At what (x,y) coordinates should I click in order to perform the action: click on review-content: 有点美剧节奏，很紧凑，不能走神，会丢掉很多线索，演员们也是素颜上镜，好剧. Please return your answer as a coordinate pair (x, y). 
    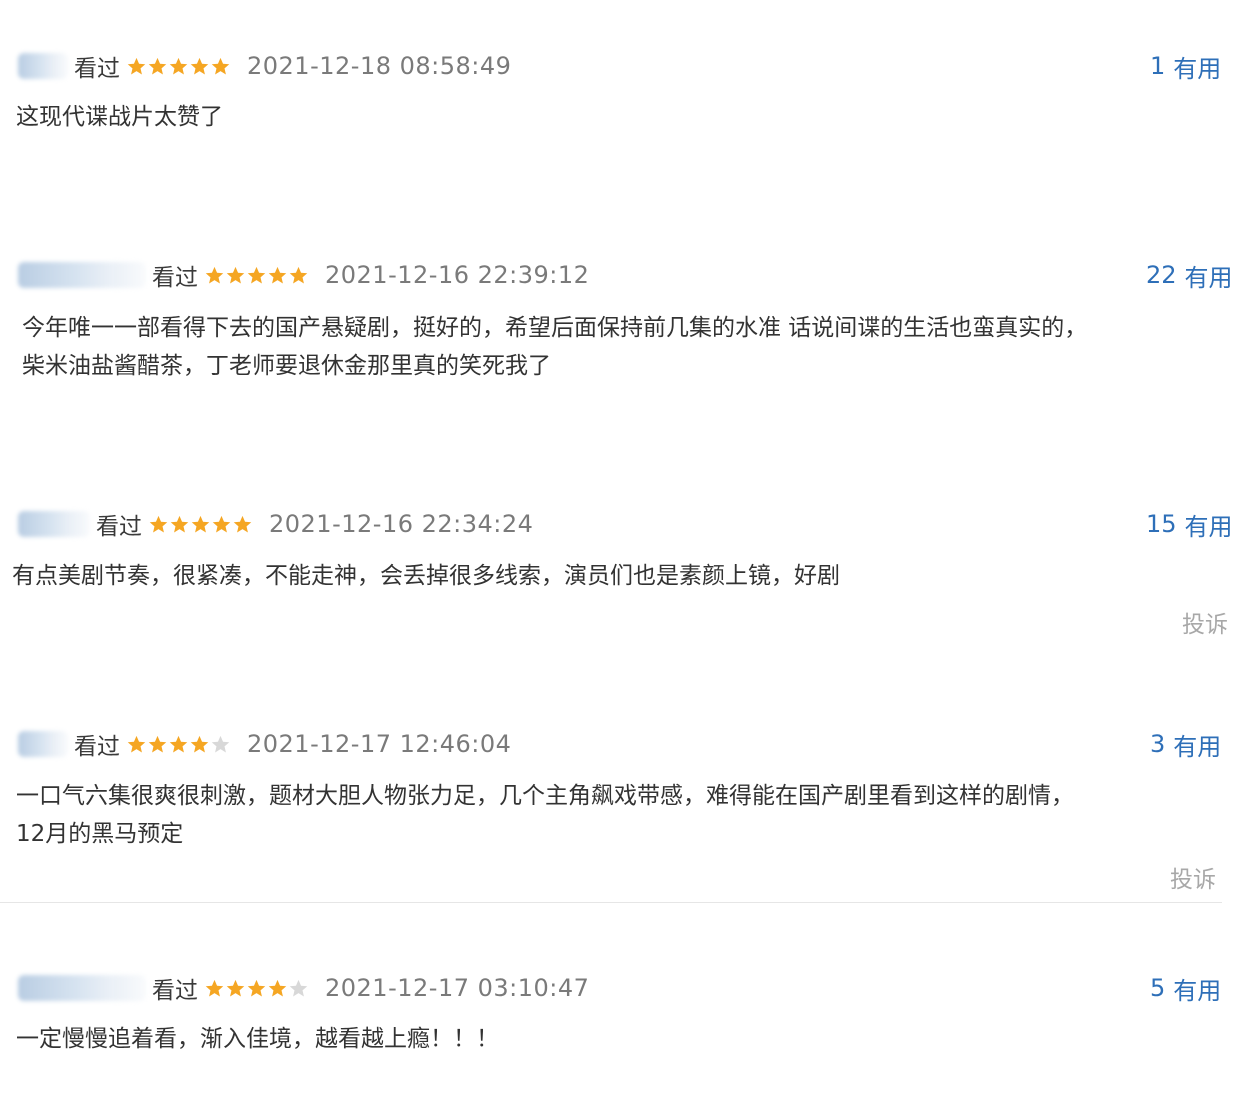
    Looking at the image, I should click on (426, 576).